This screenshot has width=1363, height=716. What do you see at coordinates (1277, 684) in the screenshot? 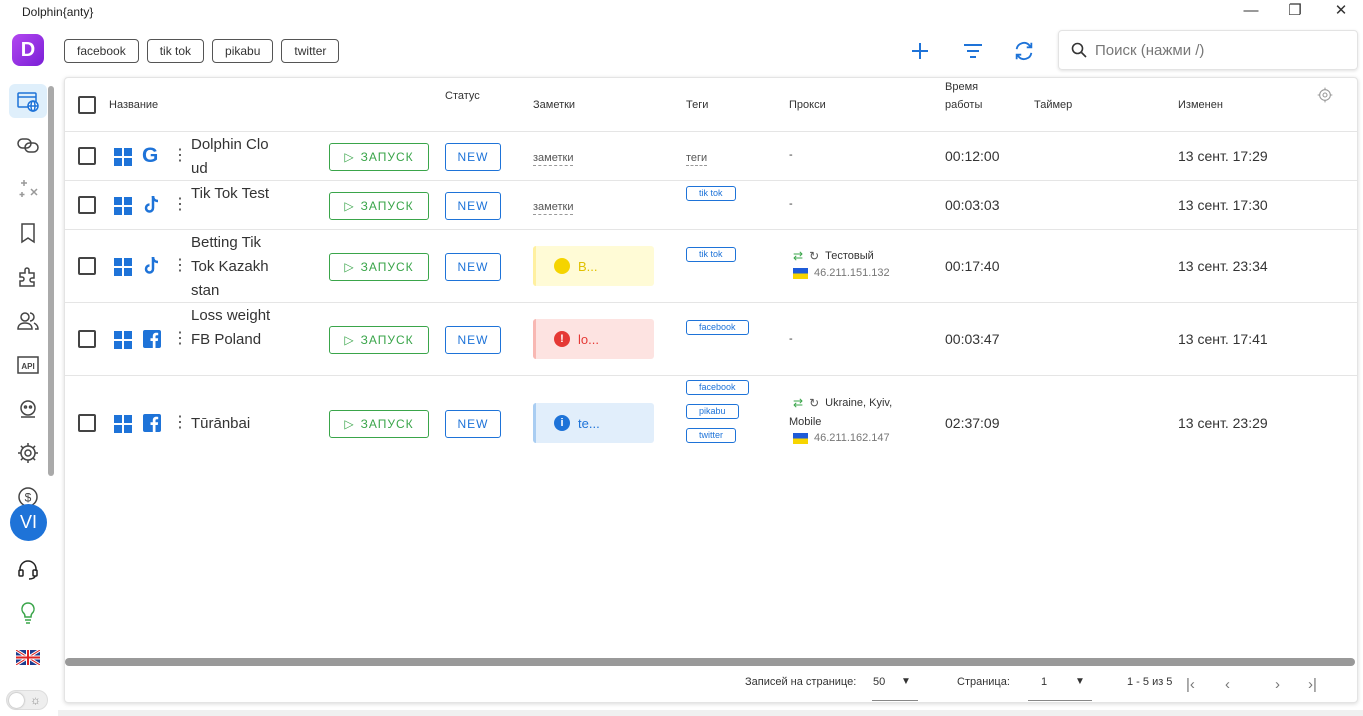
I see `next-page-icon: ›` at bounding box center [1277, 684].